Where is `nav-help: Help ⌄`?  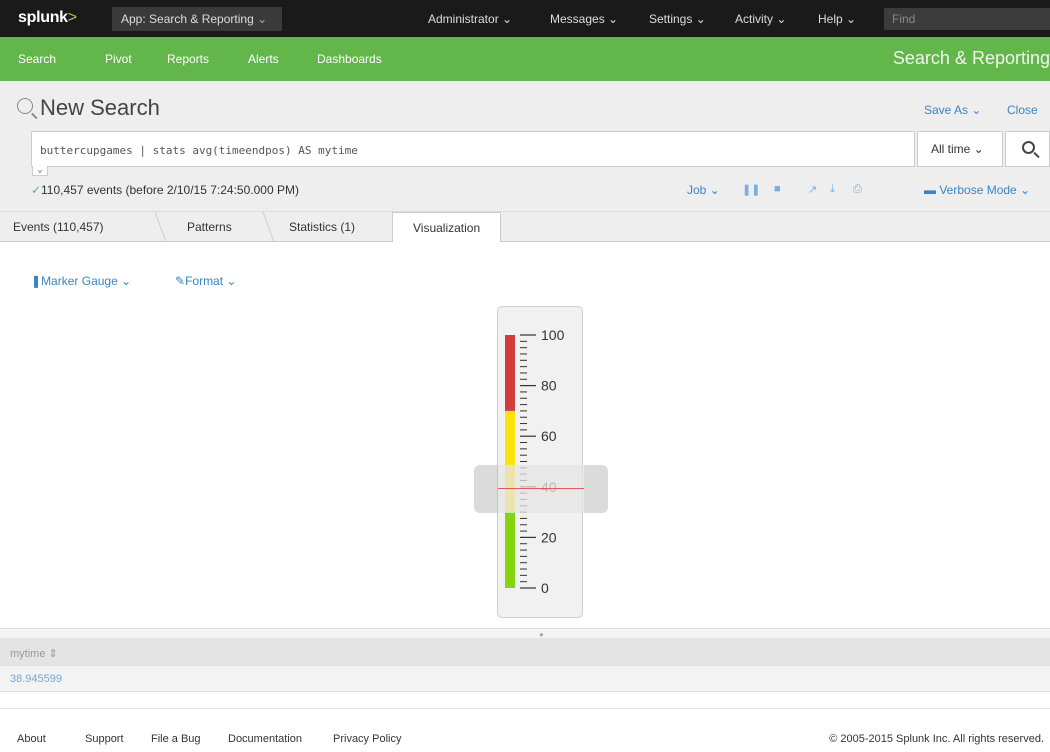 nav-help: Help ⌄ is located at coordinates (837, 19).